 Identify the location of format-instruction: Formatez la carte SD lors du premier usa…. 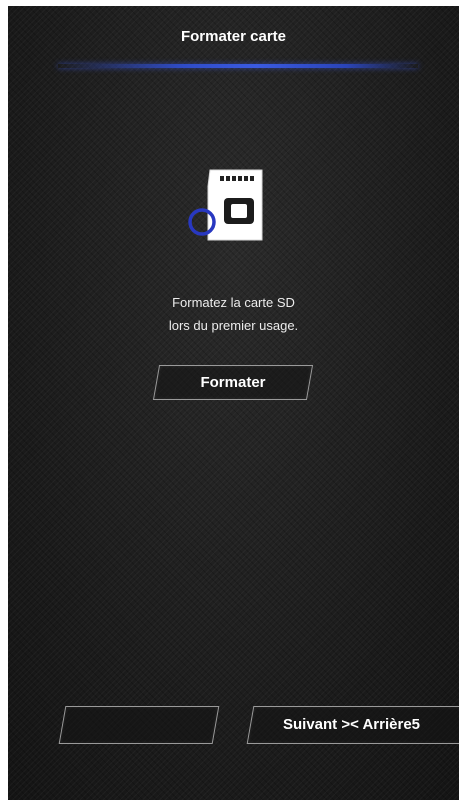
(233, 314).